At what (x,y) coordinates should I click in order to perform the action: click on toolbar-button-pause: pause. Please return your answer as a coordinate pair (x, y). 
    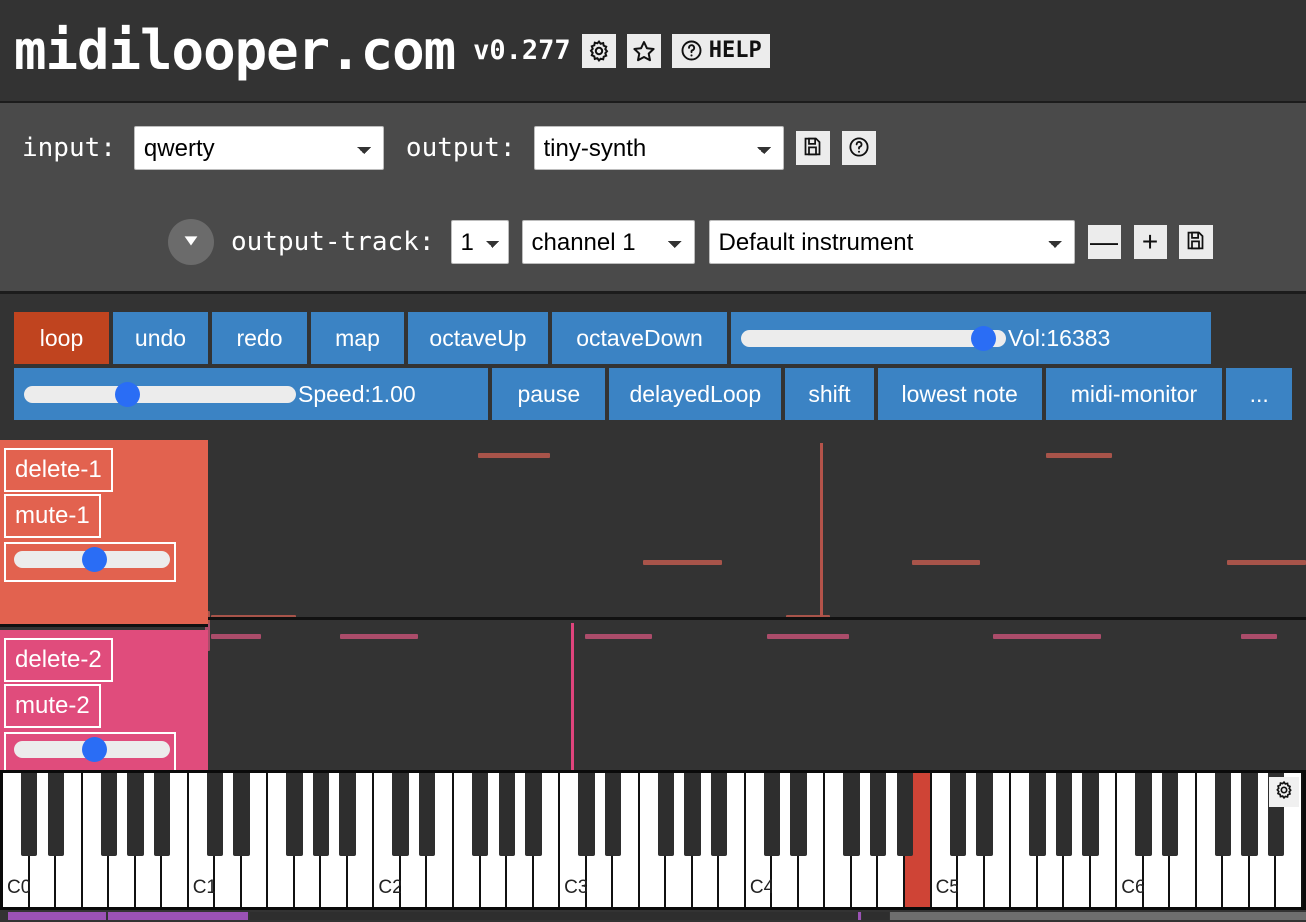
    Looking at the image, I should click on (549, 394).